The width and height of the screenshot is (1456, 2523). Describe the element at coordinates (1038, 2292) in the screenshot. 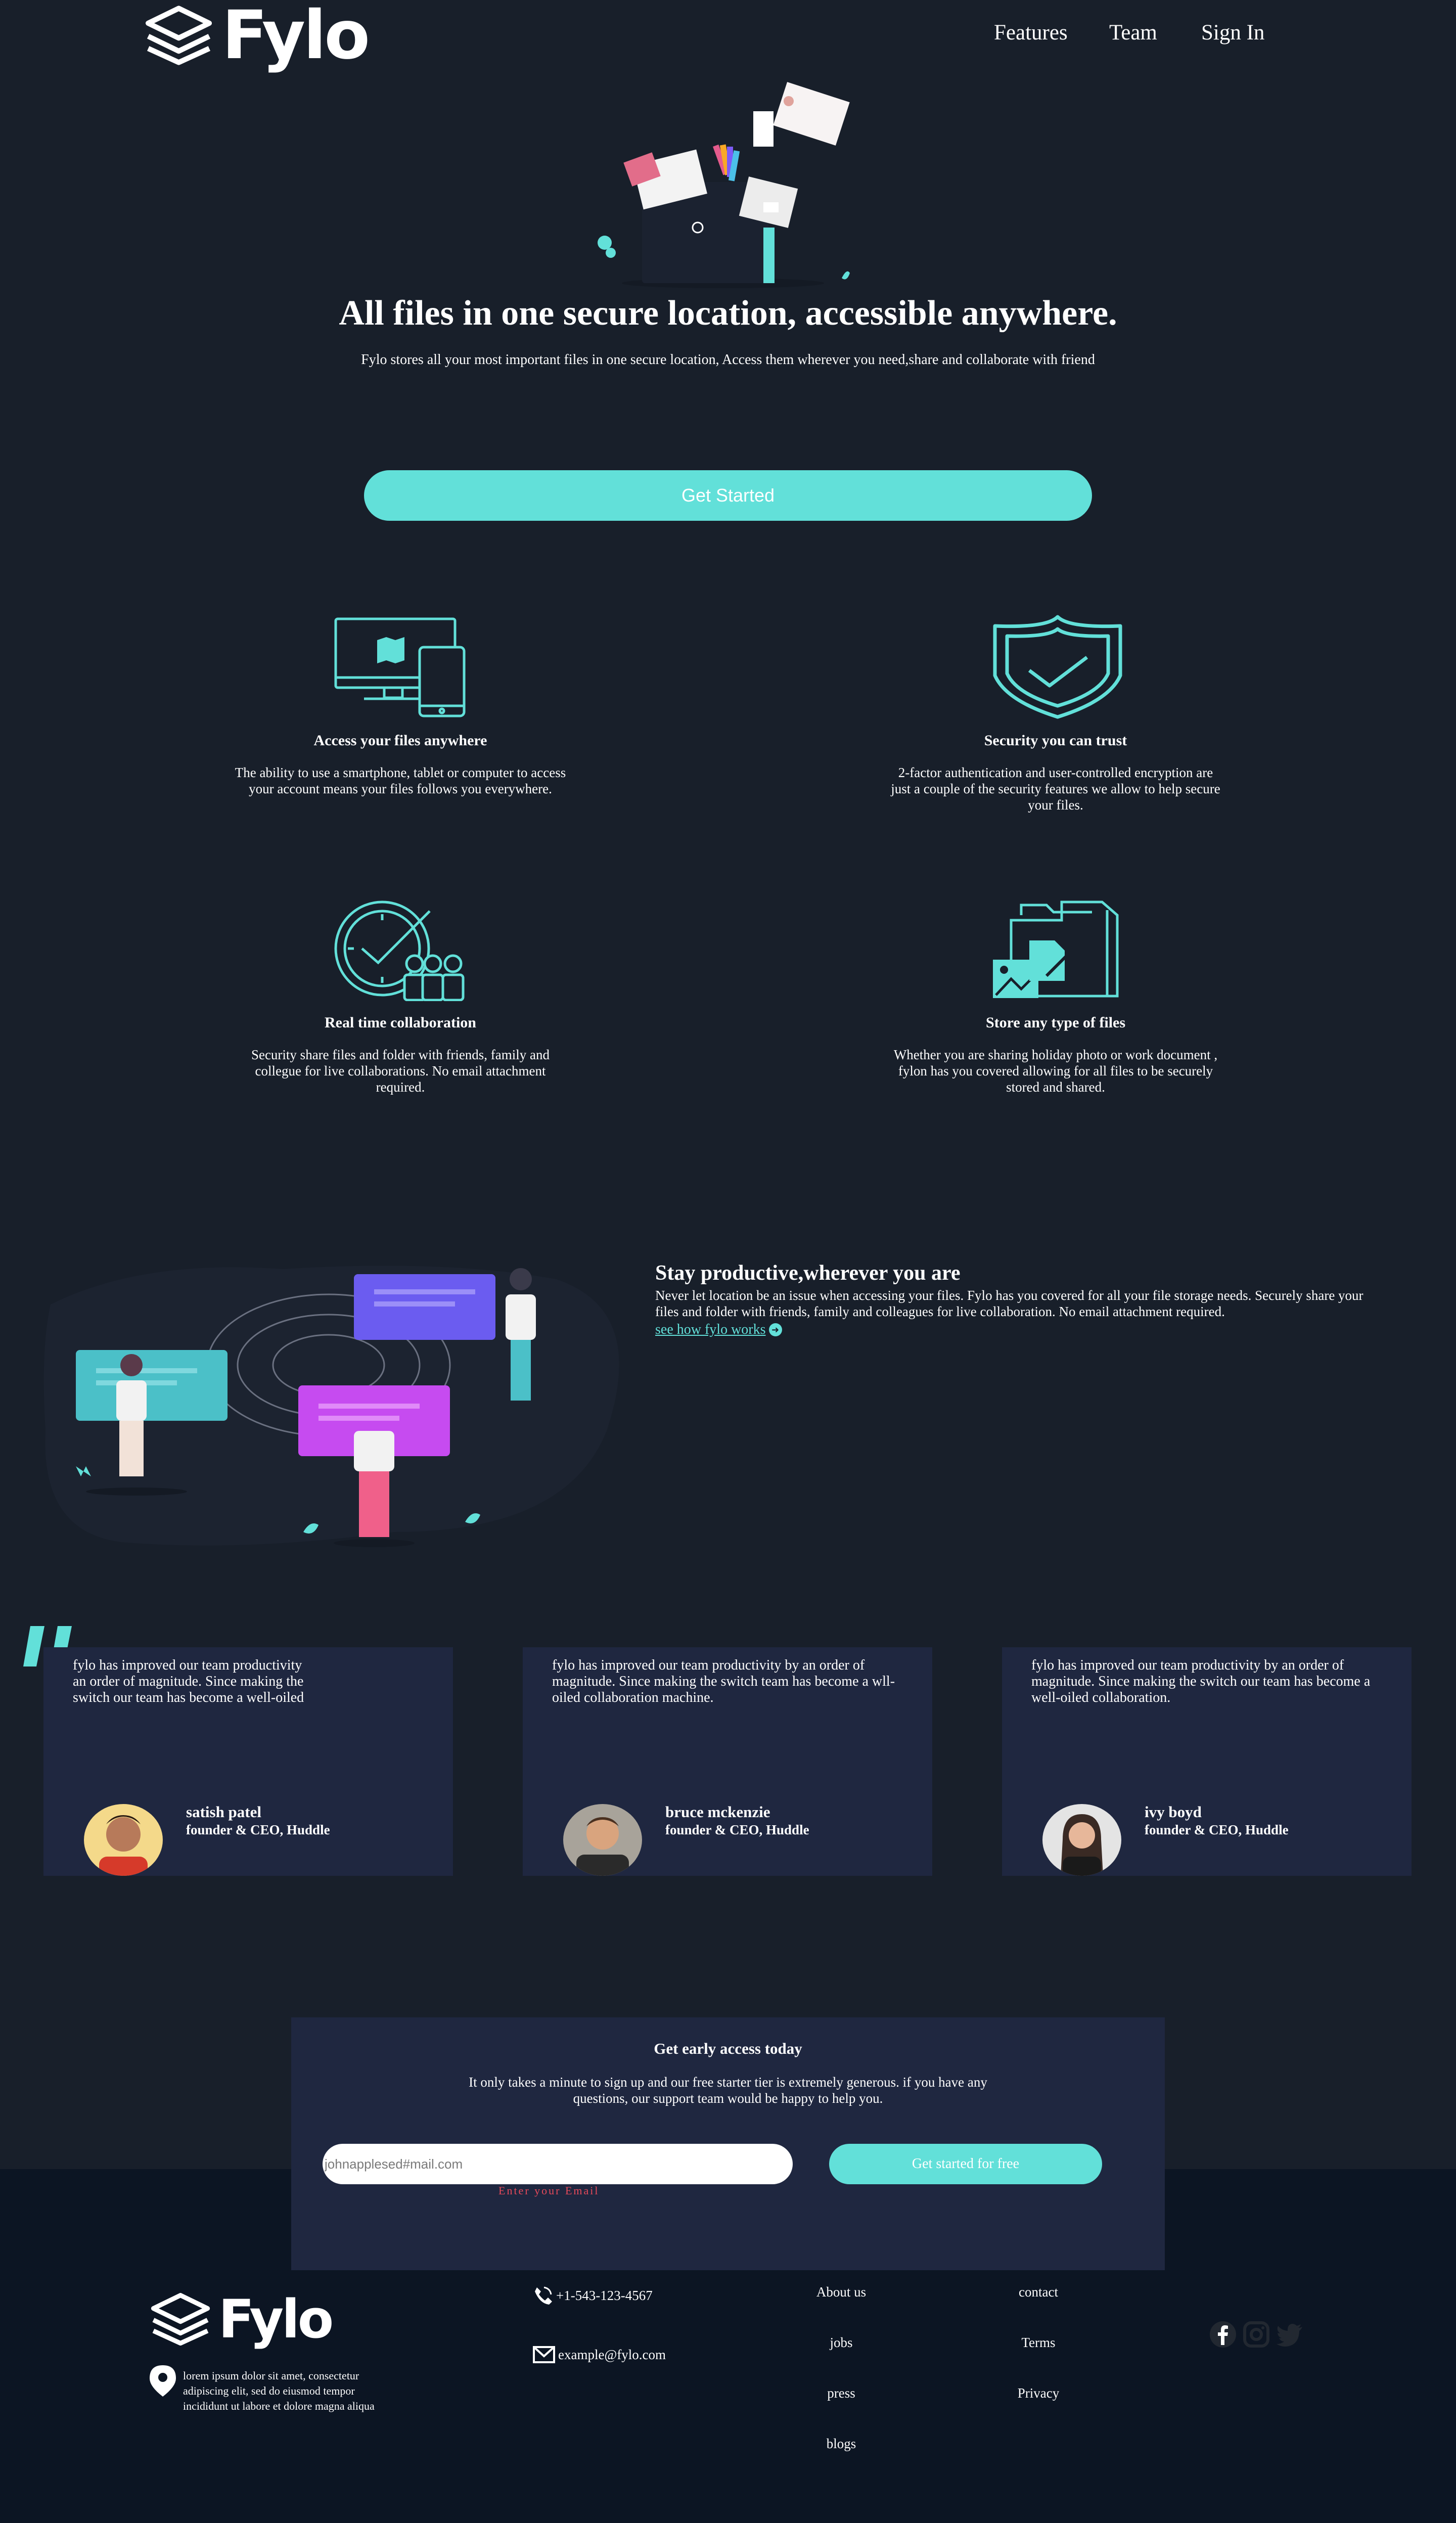

I see `footer-link-contact: contact` at that location.